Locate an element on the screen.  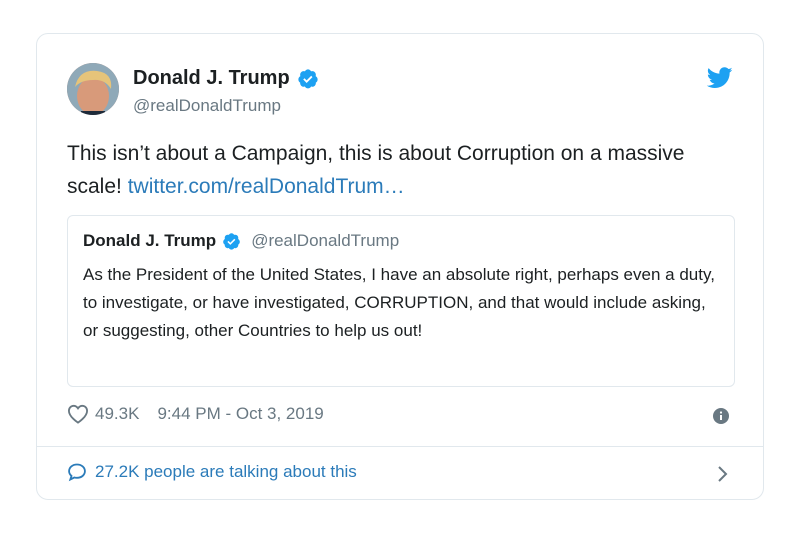
chevron-right-icon is located at coordinates (723, 474).